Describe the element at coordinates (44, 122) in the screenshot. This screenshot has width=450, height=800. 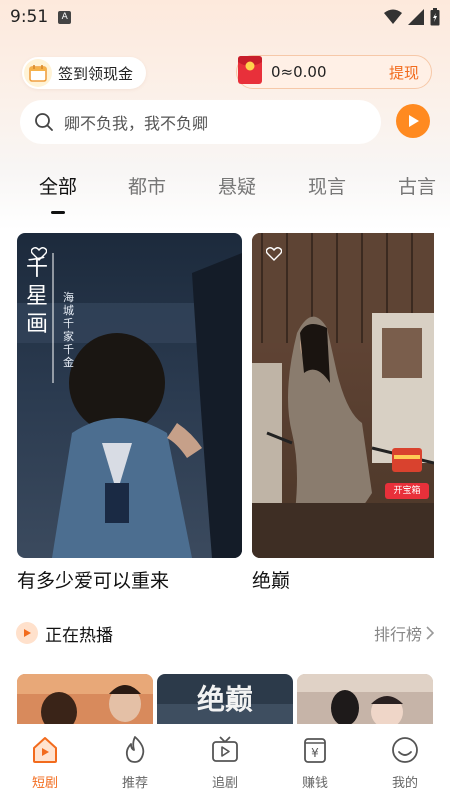
I see `search-icon` at that location.